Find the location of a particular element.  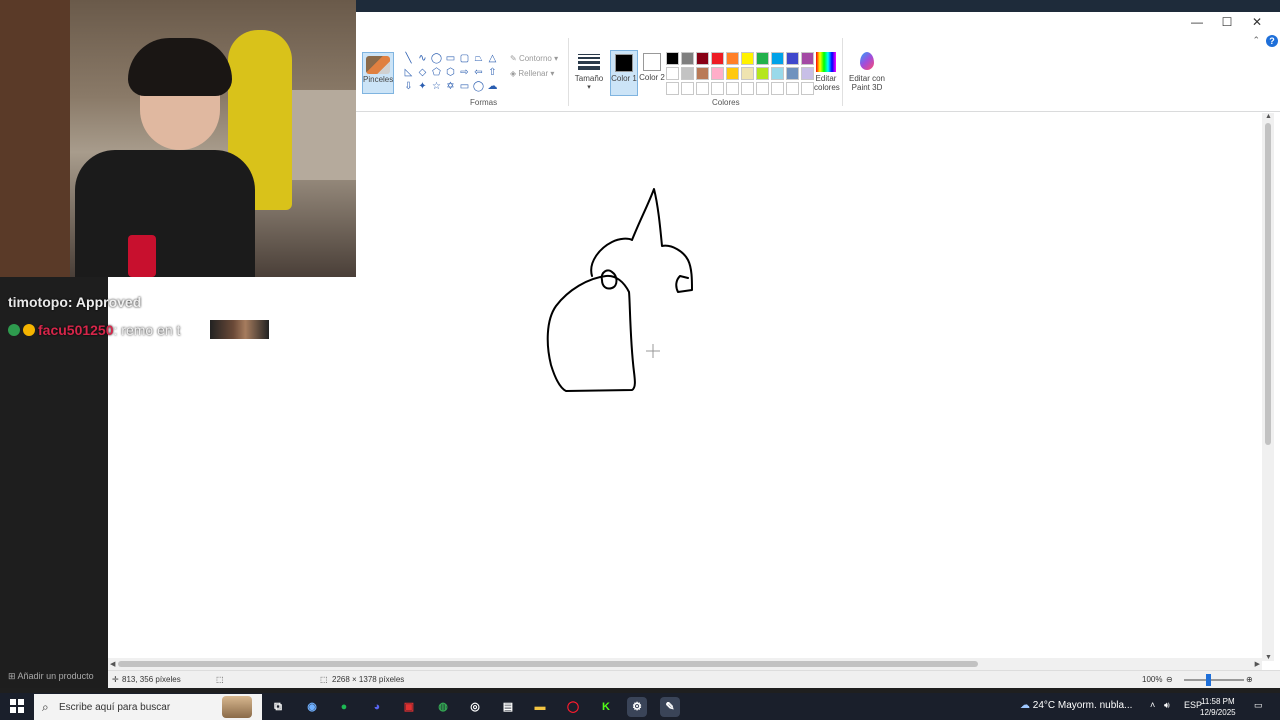

voice-app-icon: ▣ is located at coordinates (409, 707).